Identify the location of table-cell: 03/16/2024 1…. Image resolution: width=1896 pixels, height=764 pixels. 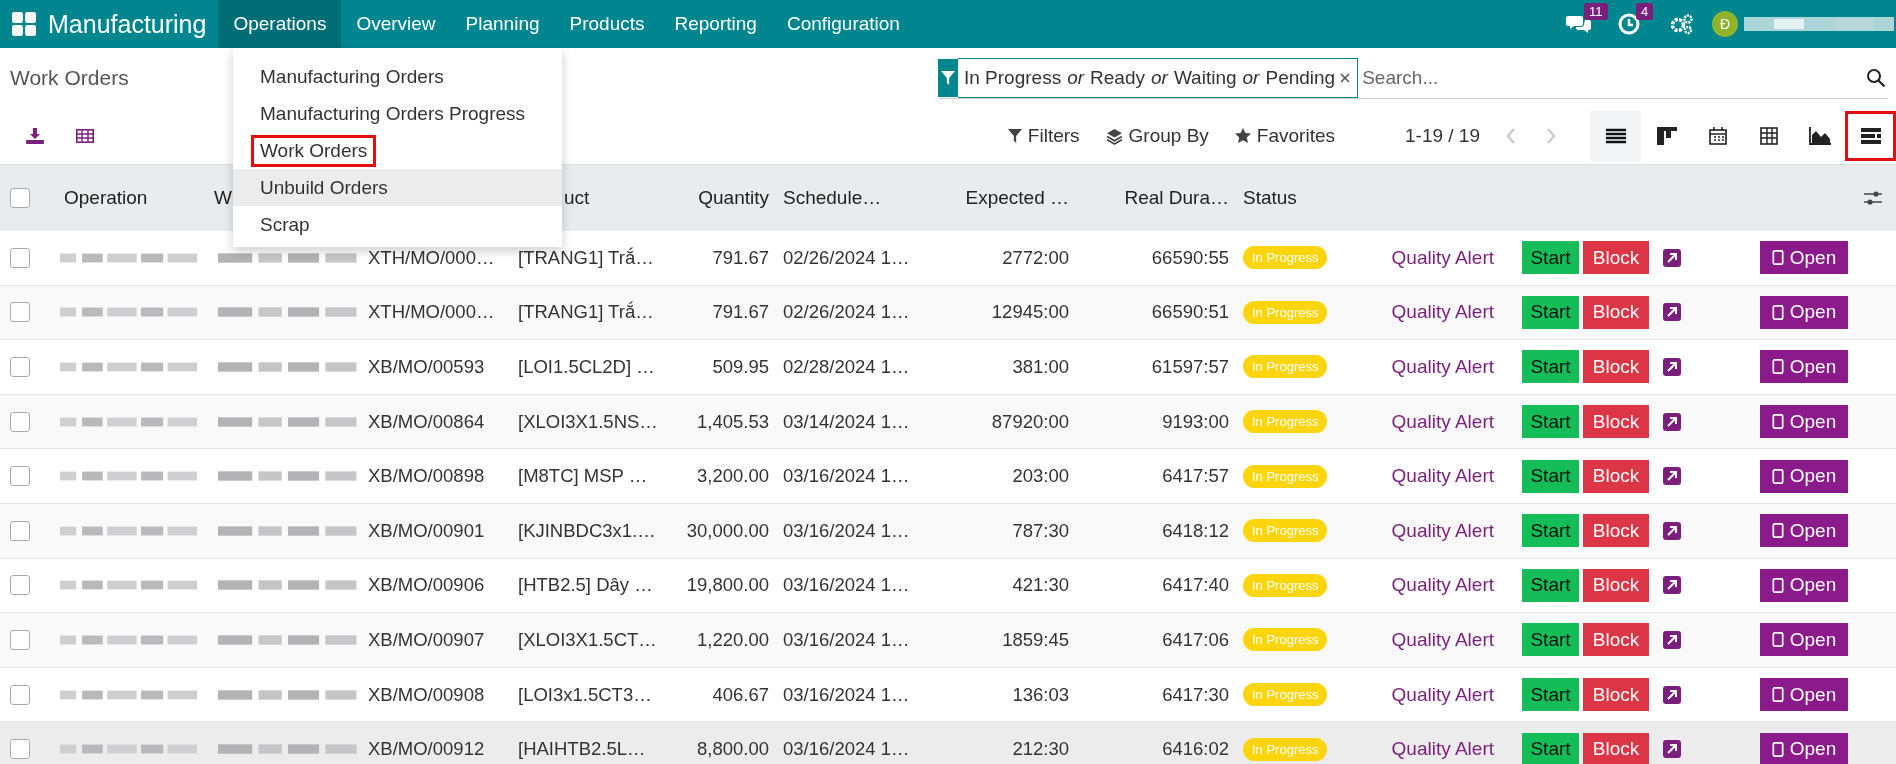
(846, 476).